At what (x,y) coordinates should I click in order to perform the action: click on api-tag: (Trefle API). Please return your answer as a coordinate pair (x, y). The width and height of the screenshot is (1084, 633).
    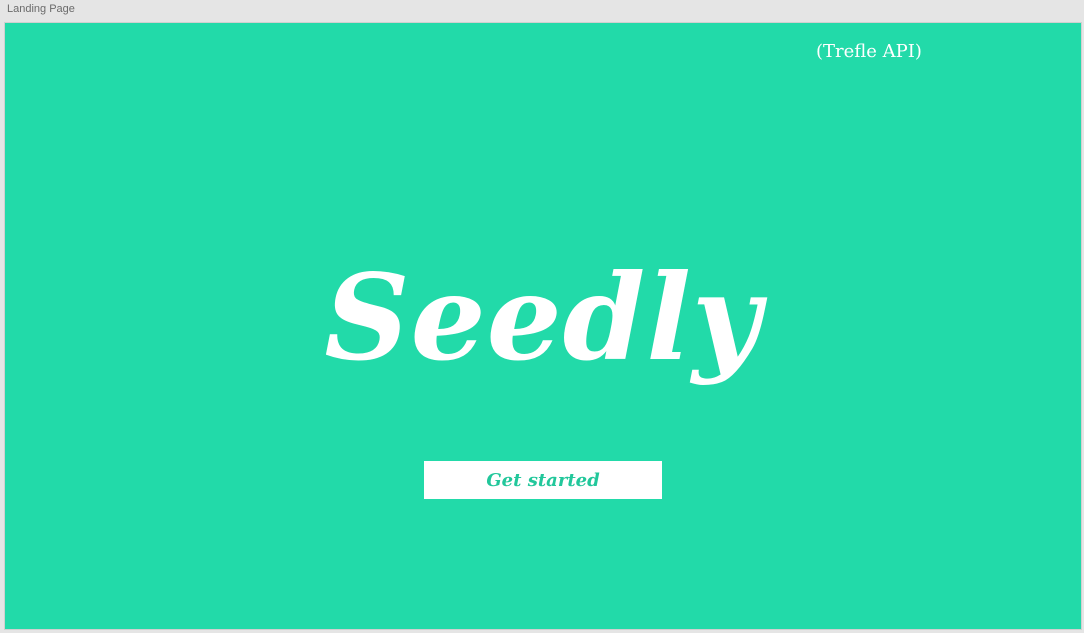
    Looking at the image, I should click on (869, 51).